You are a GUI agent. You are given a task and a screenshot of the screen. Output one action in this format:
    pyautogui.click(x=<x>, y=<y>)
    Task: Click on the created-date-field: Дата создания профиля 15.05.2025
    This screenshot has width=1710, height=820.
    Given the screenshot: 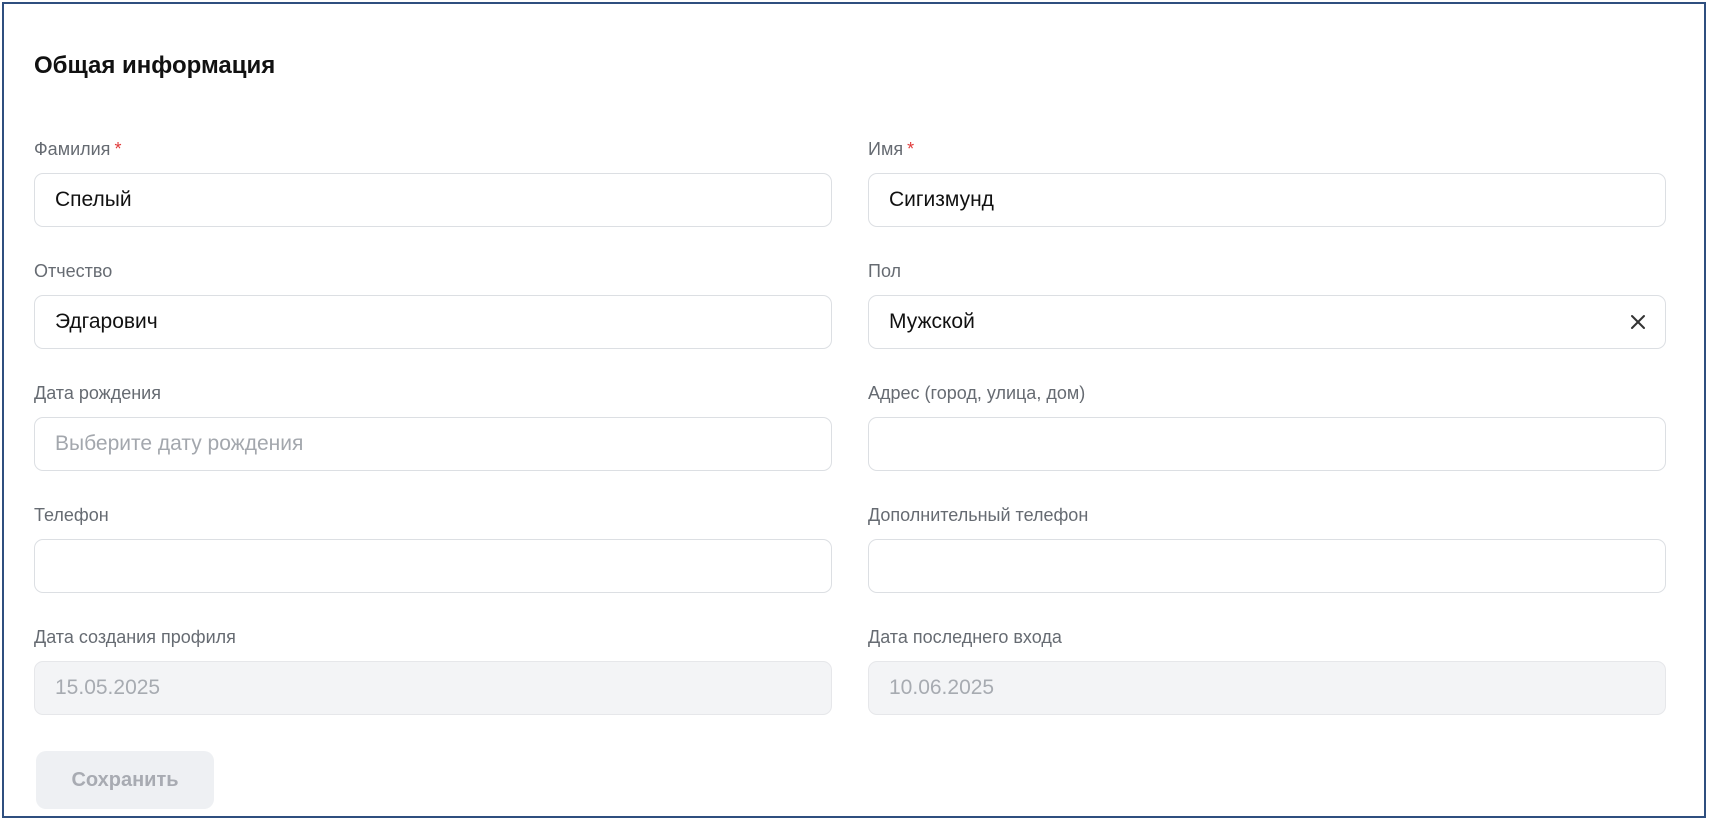 What is the action you would take?
    pyautogui.click(x=433, y=670)
    